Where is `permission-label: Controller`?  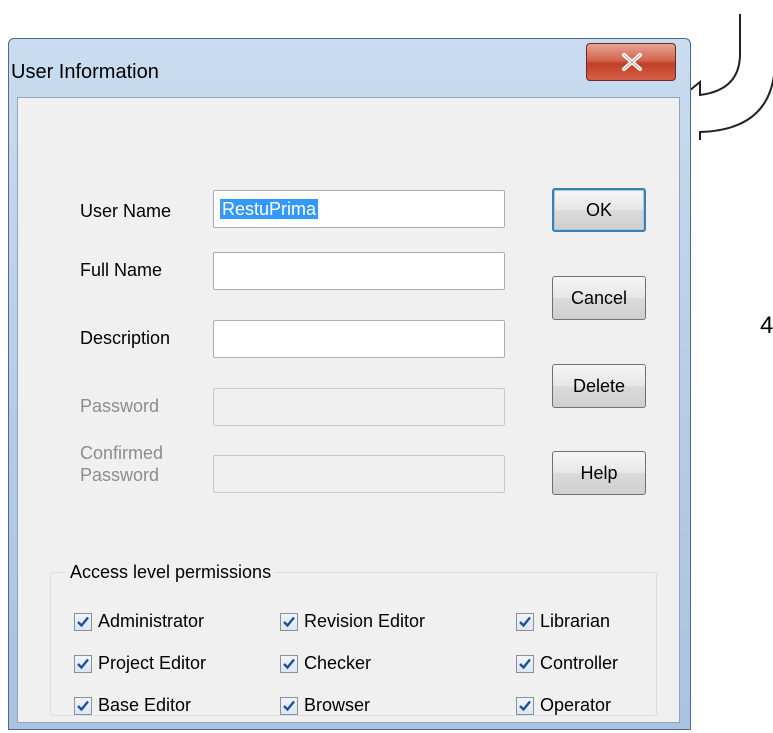 permission-label: Controller is located at coordinates (579, 663).